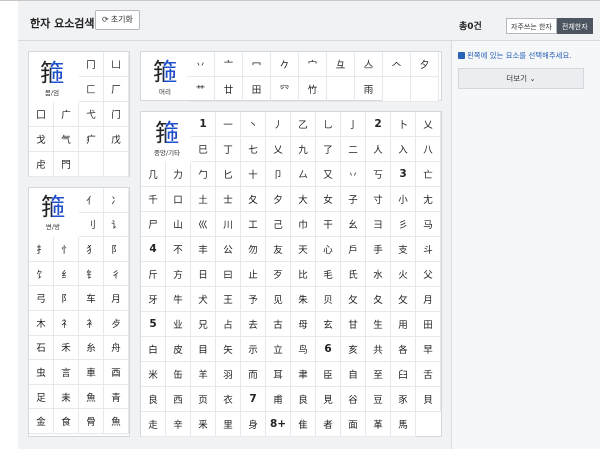  Describe the element at coordinates (531, 26) in the screenshot. I see `tab-frequent-hanja: 자주쓰는 한자` at that location.